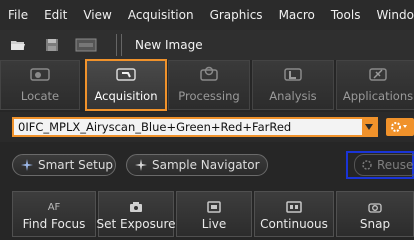  I want to click on tab-locate: Locate, so click(40, 85).